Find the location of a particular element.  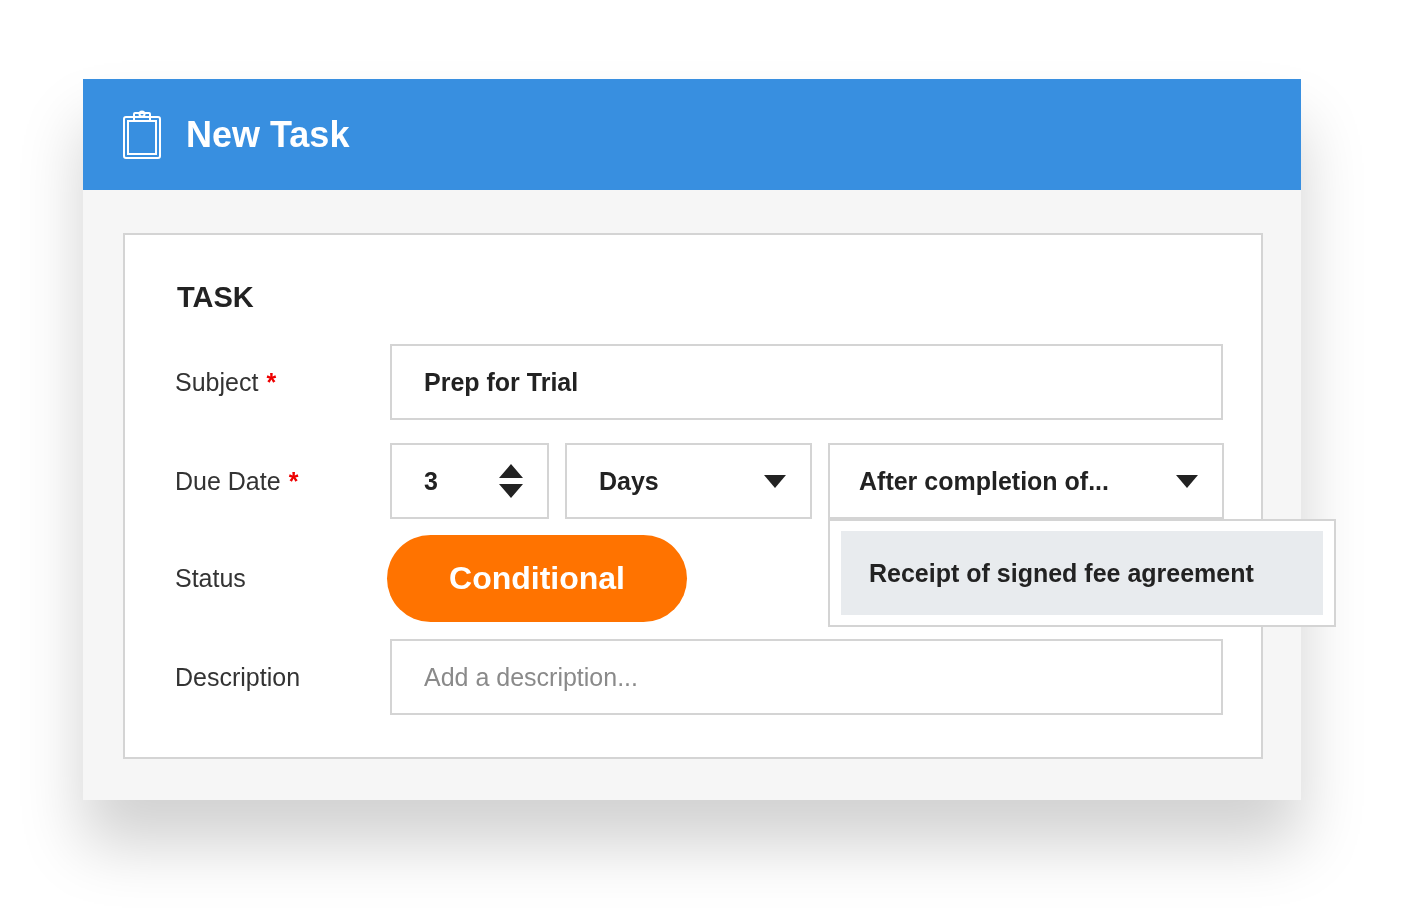

subject-field: Prep for Trial is located at coordinates (806, 382).